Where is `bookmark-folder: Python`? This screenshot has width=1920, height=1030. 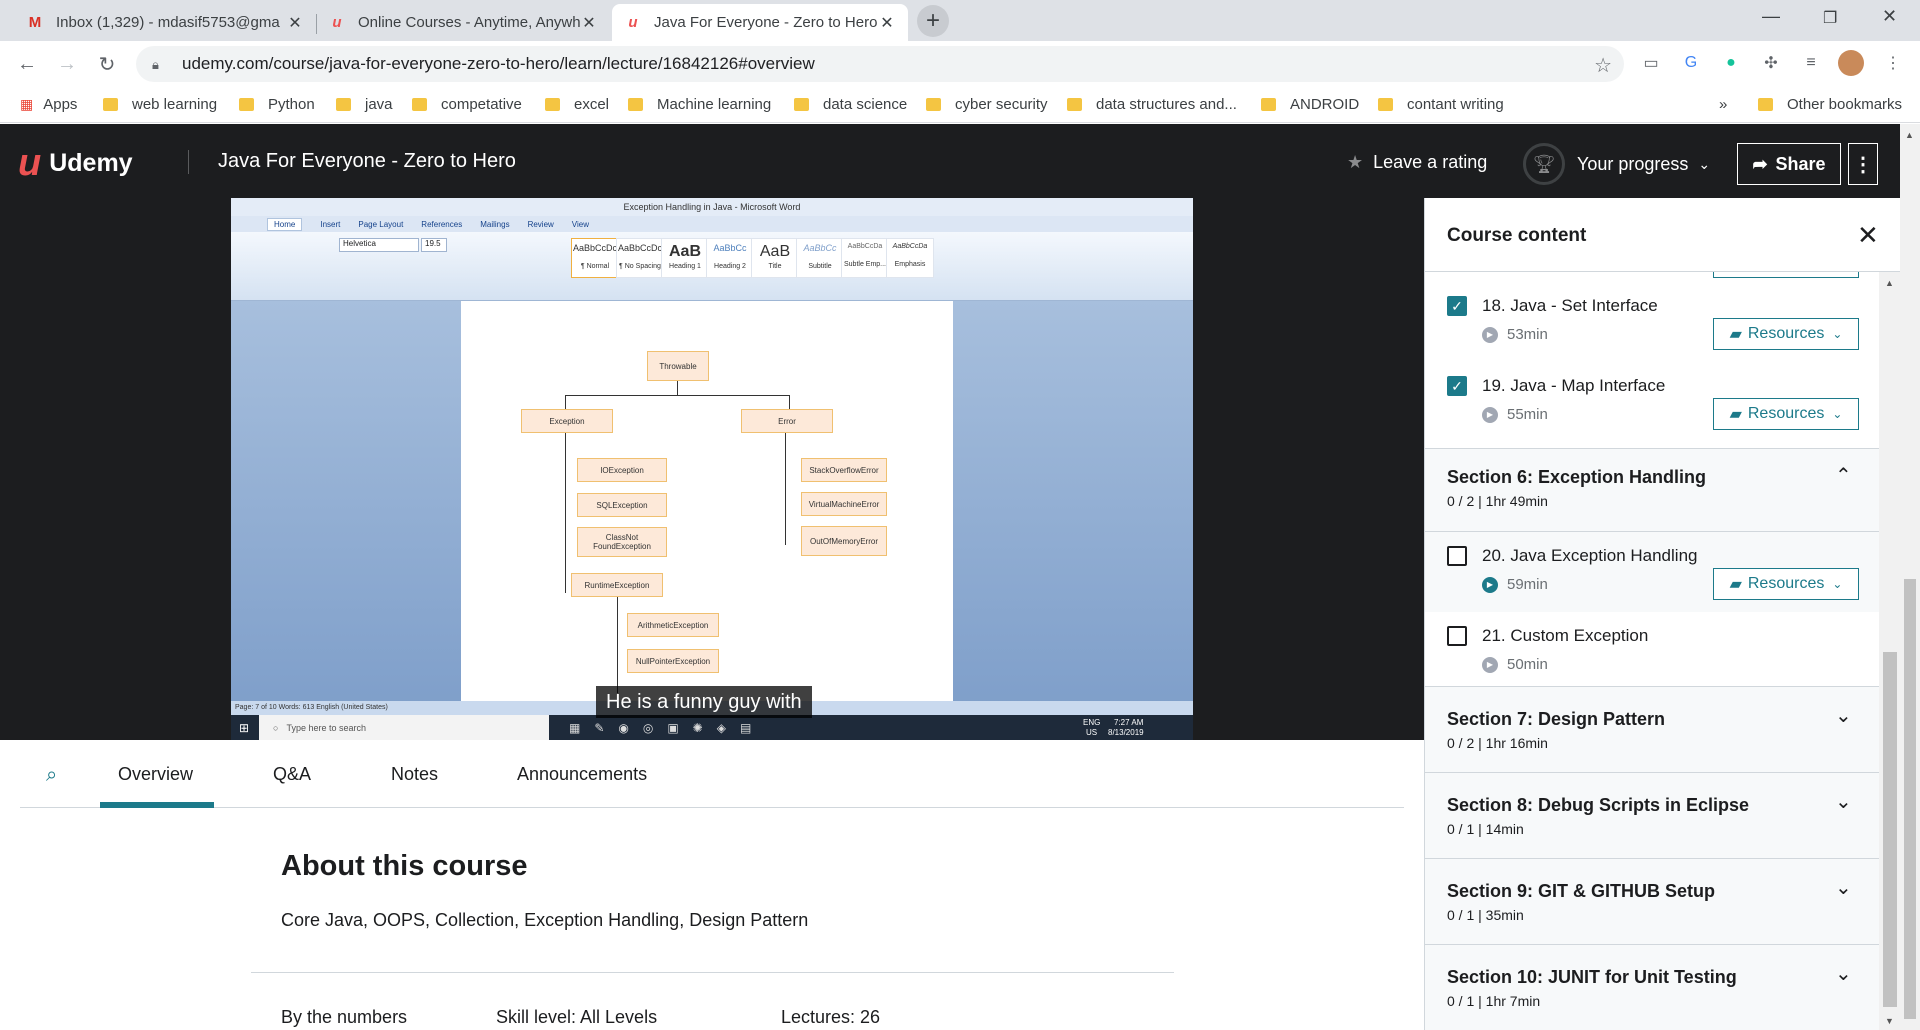
bookmark-folder: Python is located at coordinates (277, 104).